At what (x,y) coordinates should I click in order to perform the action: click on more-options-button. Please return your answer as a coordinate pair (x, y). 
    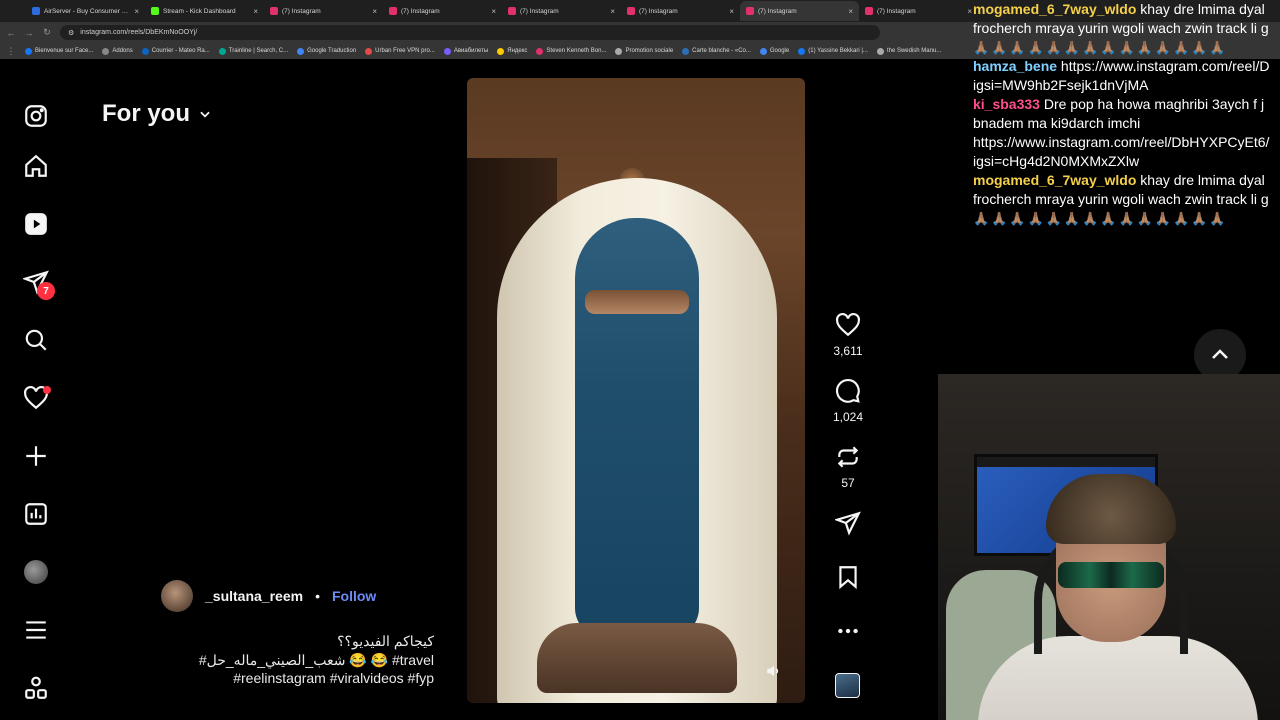
    Looking at the image, I should click on (848, 631).